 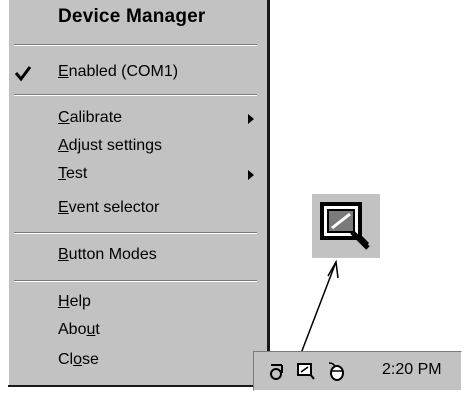 I want to click on tablet-icon, so click(x=345, y=226).